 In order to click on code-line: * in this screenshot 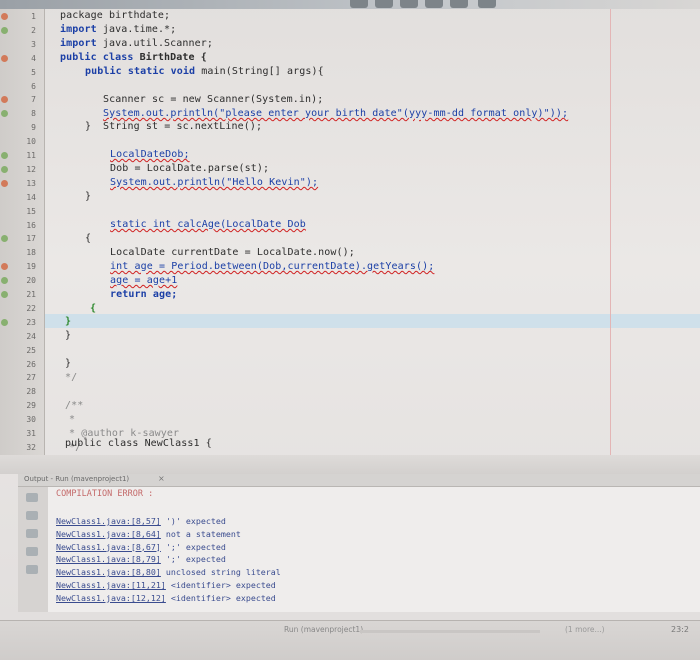, I will do `click(72, 419)`.